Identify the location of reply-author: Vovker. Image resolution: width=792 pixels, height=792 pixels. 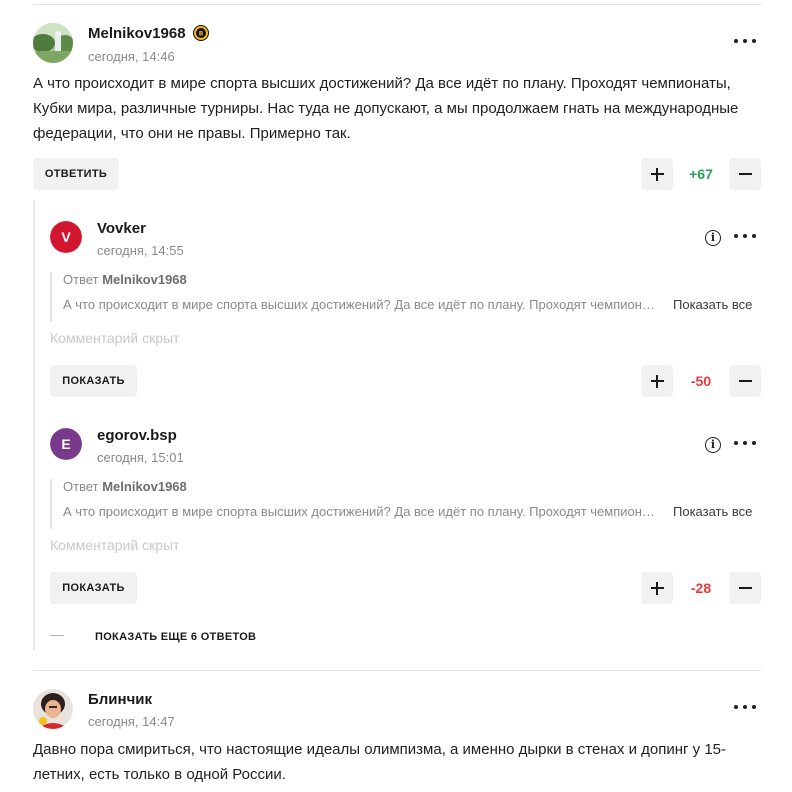
(121, 228).